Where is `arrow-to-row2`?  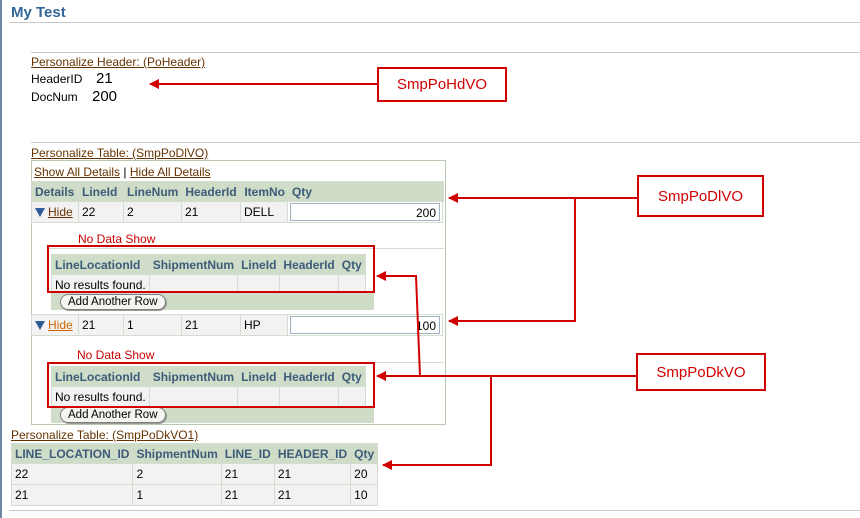 arrow-to-row2 is located at coordinates (512, 262).